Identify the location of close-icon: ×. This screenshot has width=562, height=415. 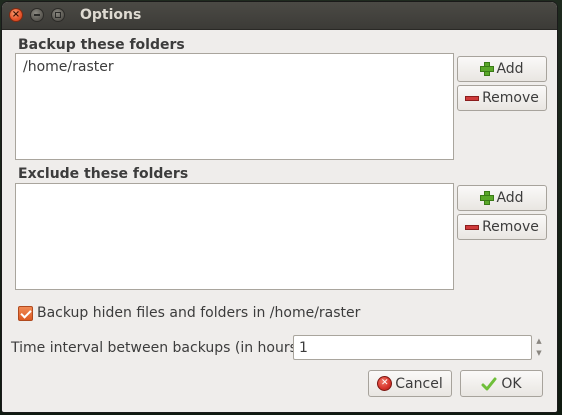
(16, 14).